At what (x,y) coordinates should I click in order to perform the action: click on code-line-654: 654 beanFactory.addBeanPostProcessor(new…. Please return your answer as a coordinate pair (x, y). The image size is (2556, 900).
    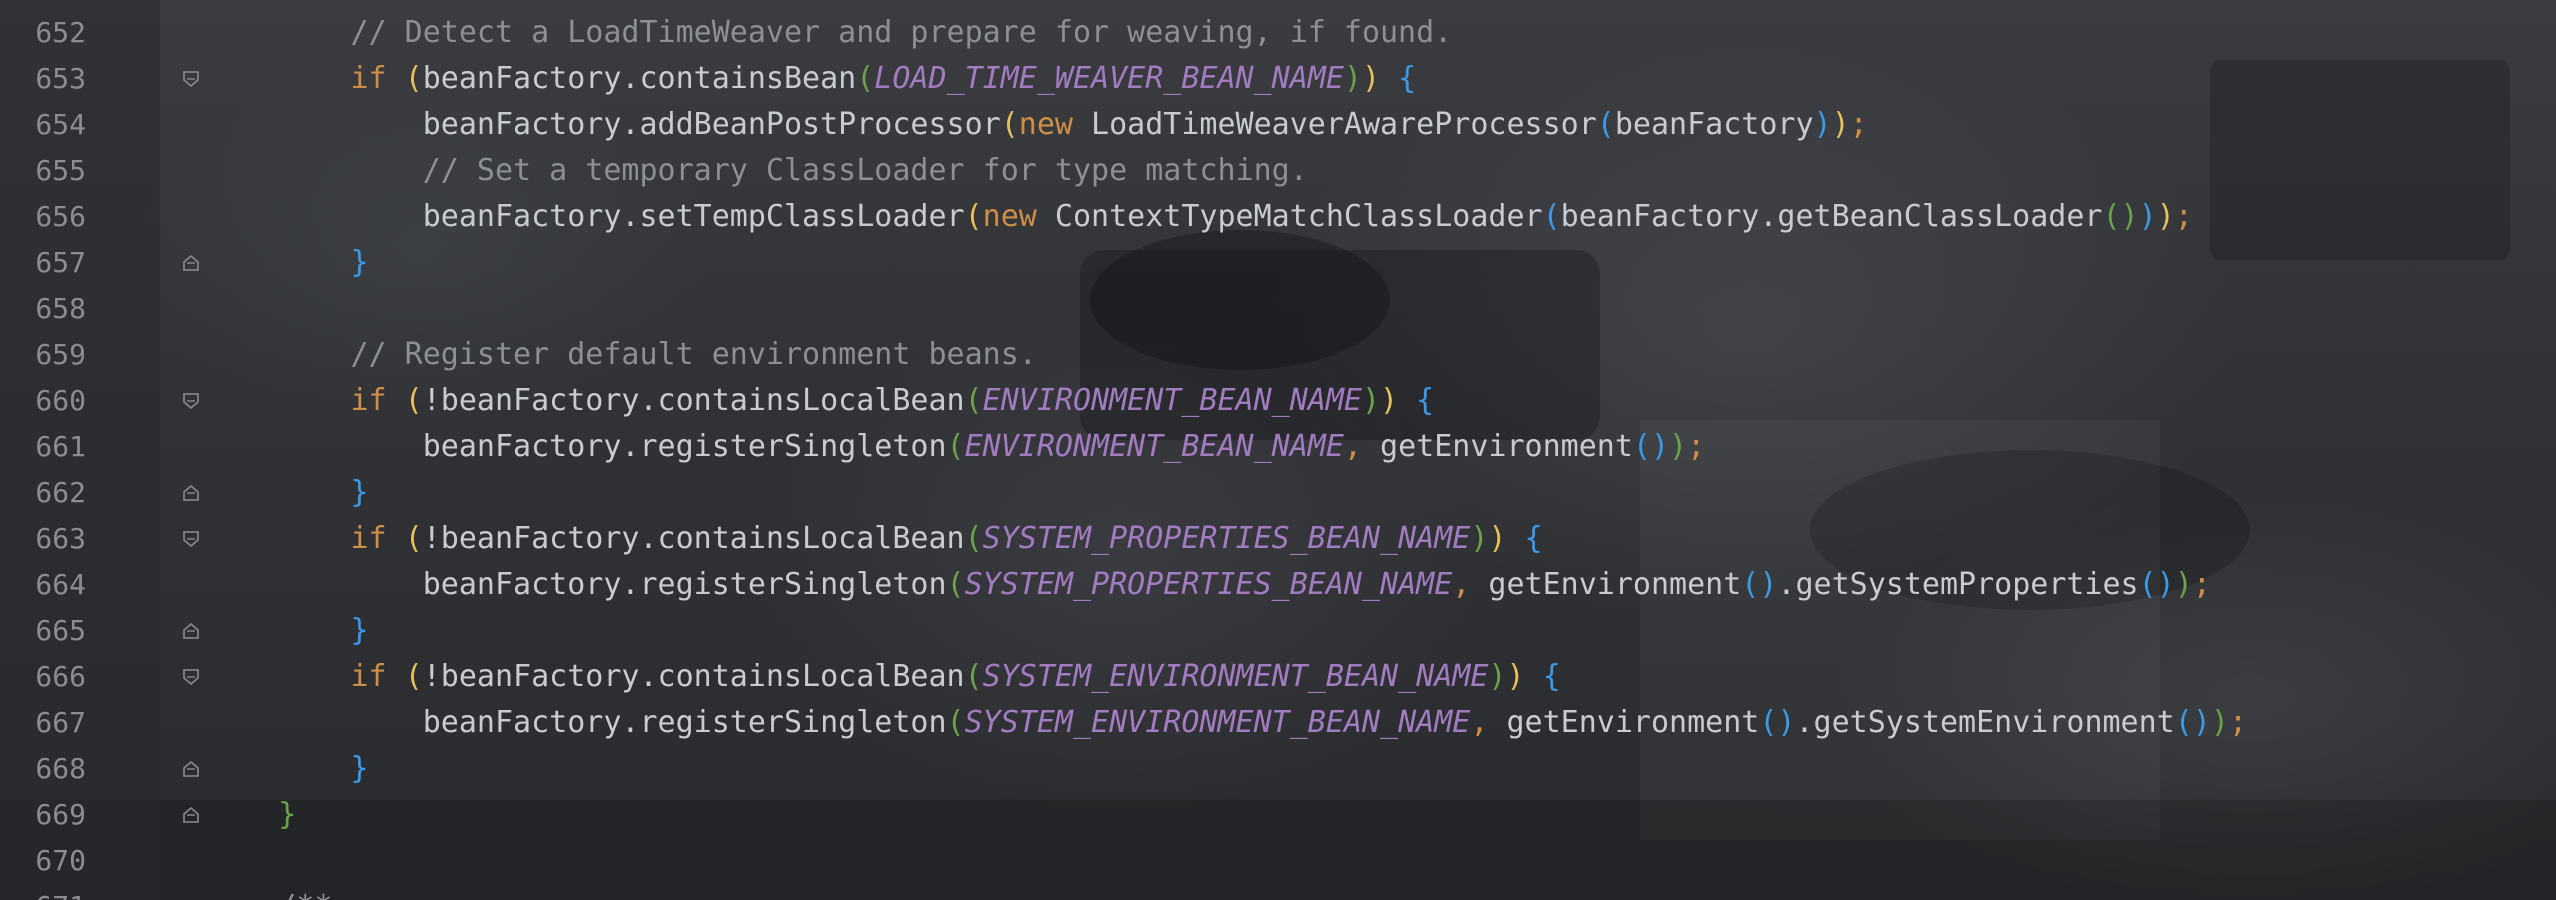
    Looking at the image, I should click on (1278, 125).